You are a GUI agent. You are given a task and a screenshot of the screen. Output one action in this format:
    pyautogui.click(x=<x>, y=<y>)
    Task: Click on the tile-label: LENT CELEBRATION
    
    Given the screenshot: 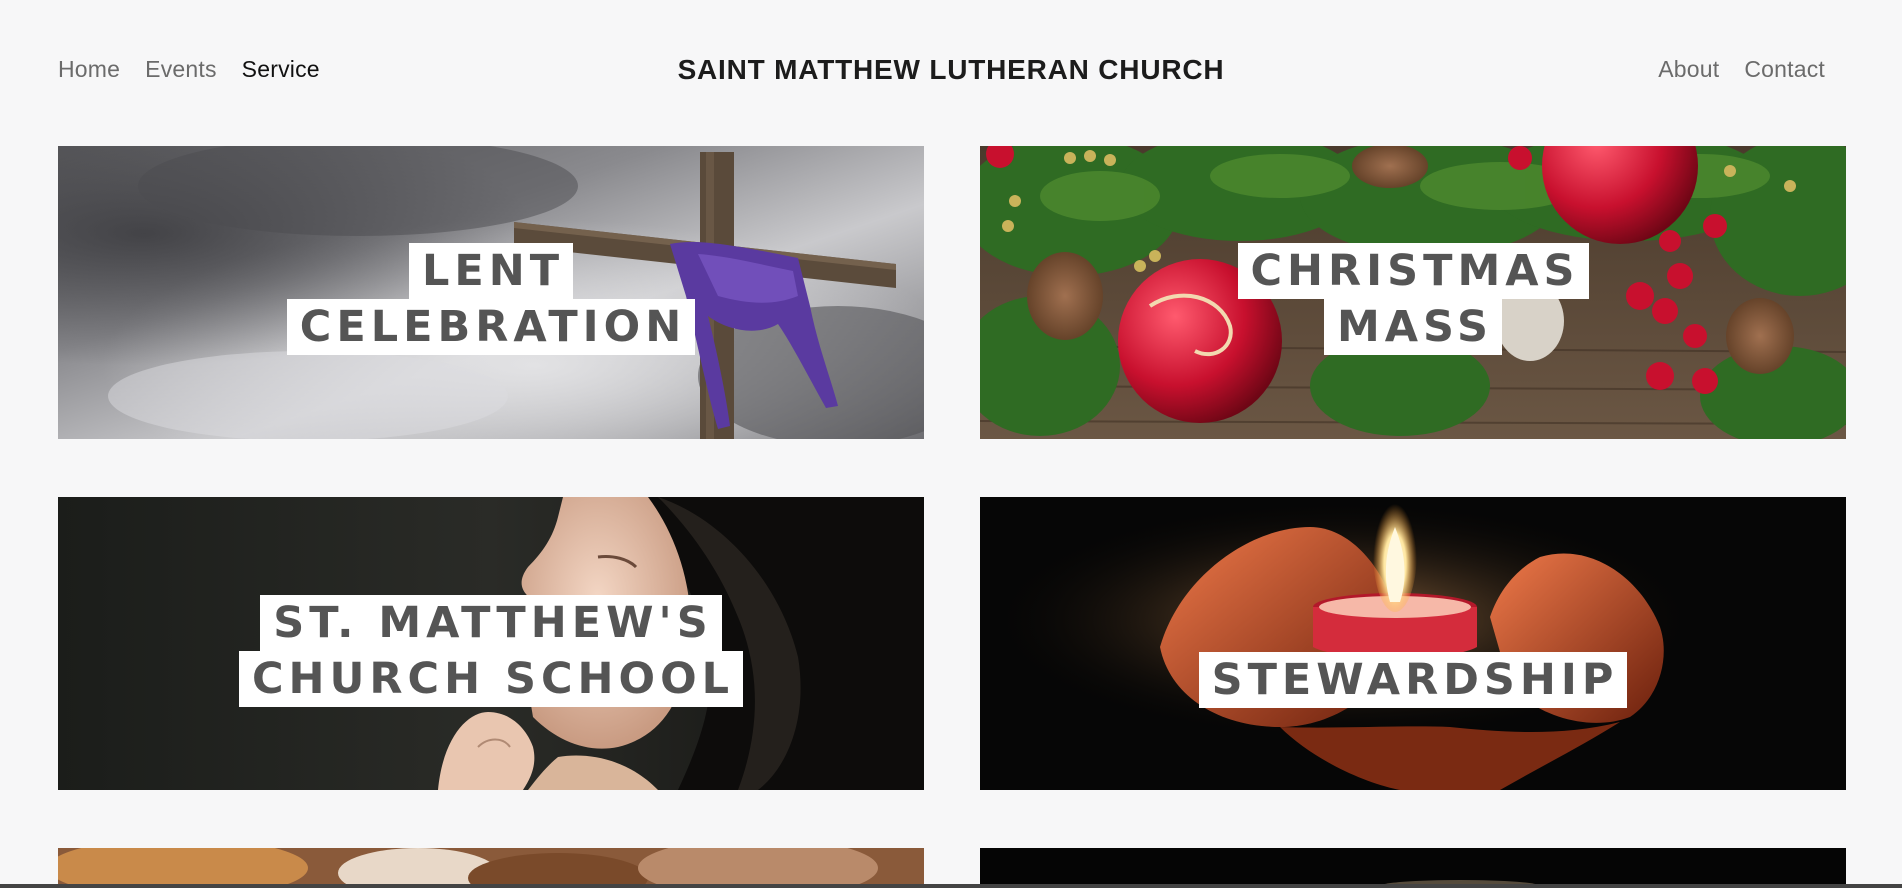 What is the action you would take?
    pyautogui.click(x=491, y=299)
    